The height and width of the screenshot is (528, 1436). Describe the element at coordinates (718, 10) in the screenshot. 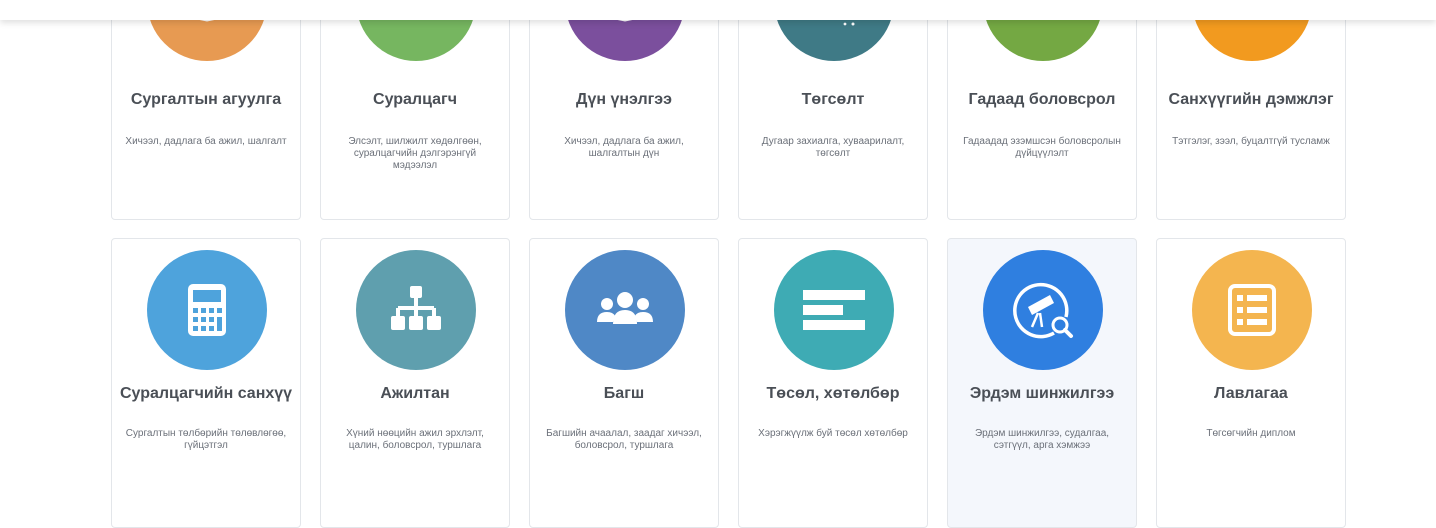

I see `top-bar` at that location.